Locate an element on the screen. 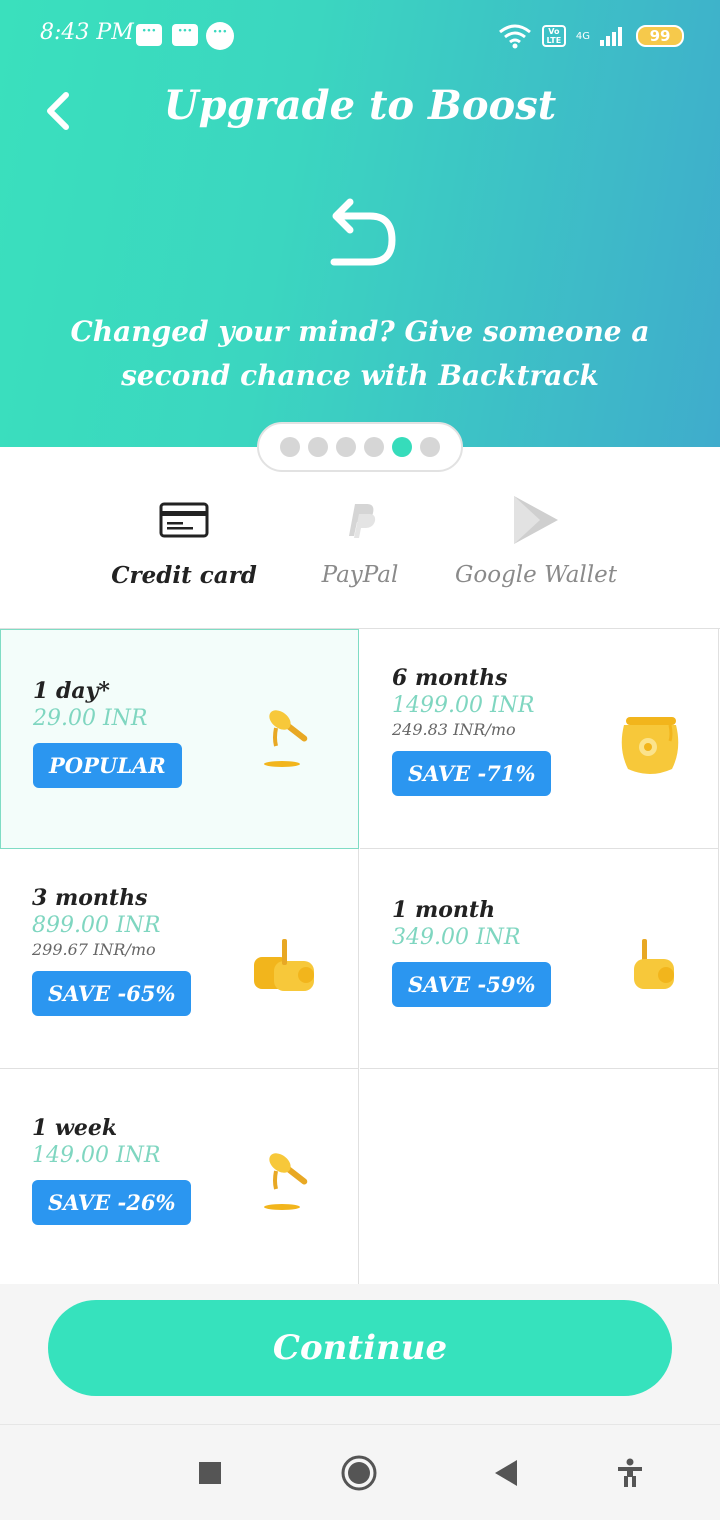 This screenshot has height=1520, width=720. recent-apps-button is located at coordinates (210, 1473).